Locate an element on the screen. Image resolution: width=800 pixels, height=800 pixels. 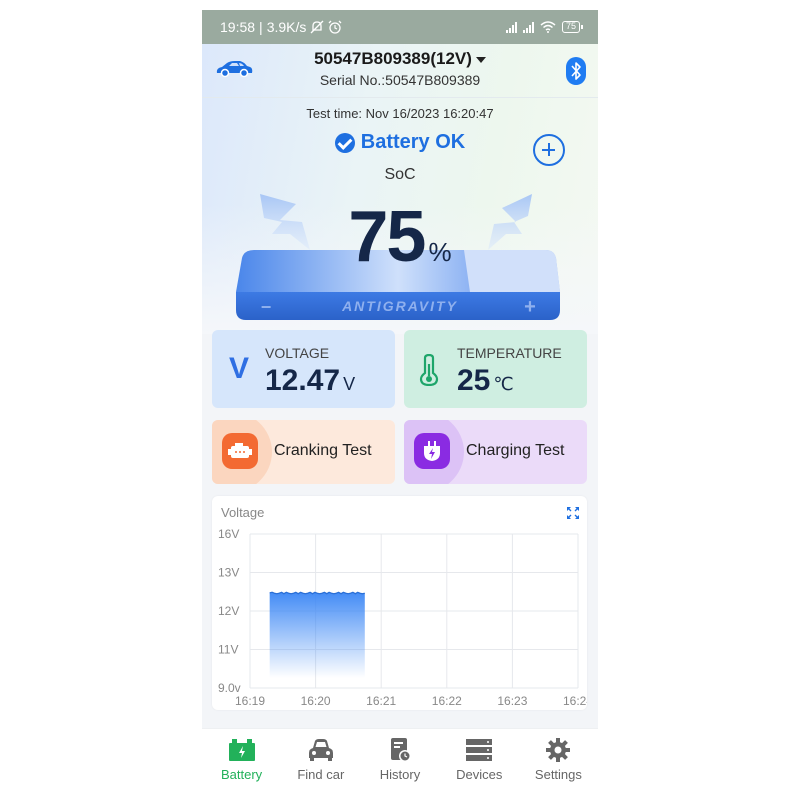
devices-icon is located at coordinates (479, 750).